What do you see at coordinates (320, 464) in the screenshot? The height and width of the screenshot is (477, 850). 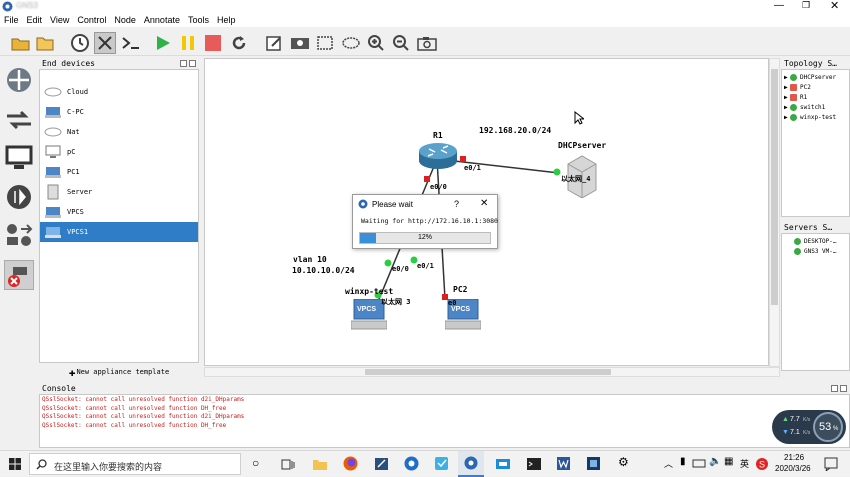 I see `file-explorer-icon` at bounding box center [320, 464].